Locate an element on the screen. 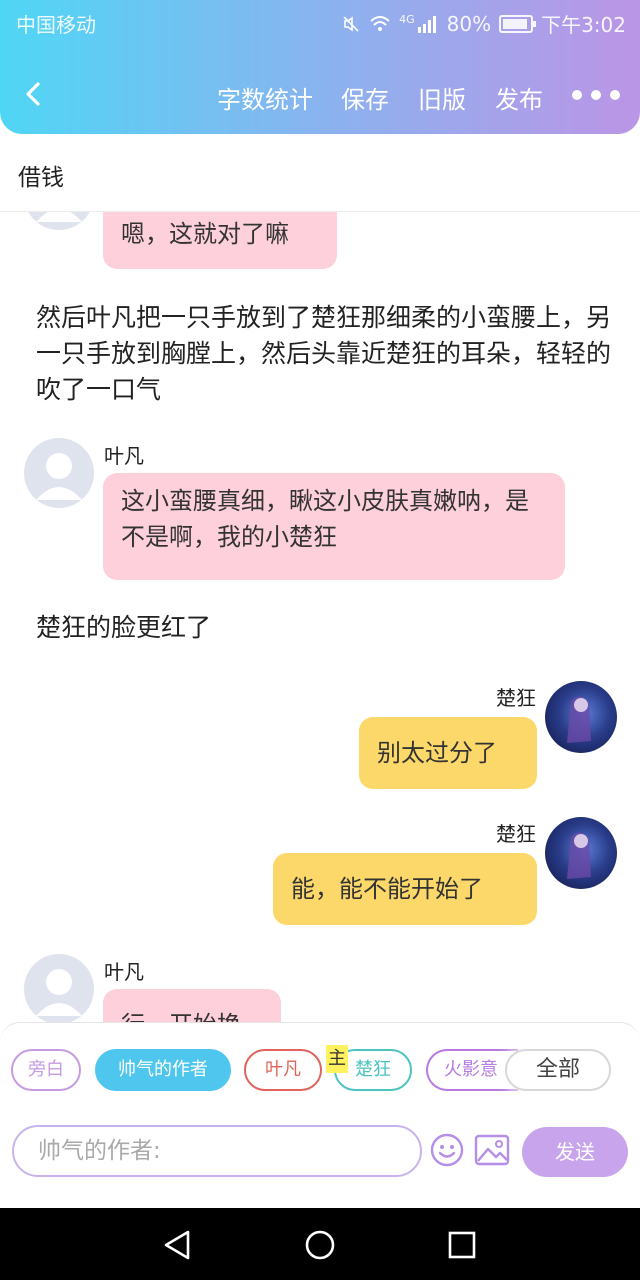  save-button: 保存 is located at coordinates (365, 97).